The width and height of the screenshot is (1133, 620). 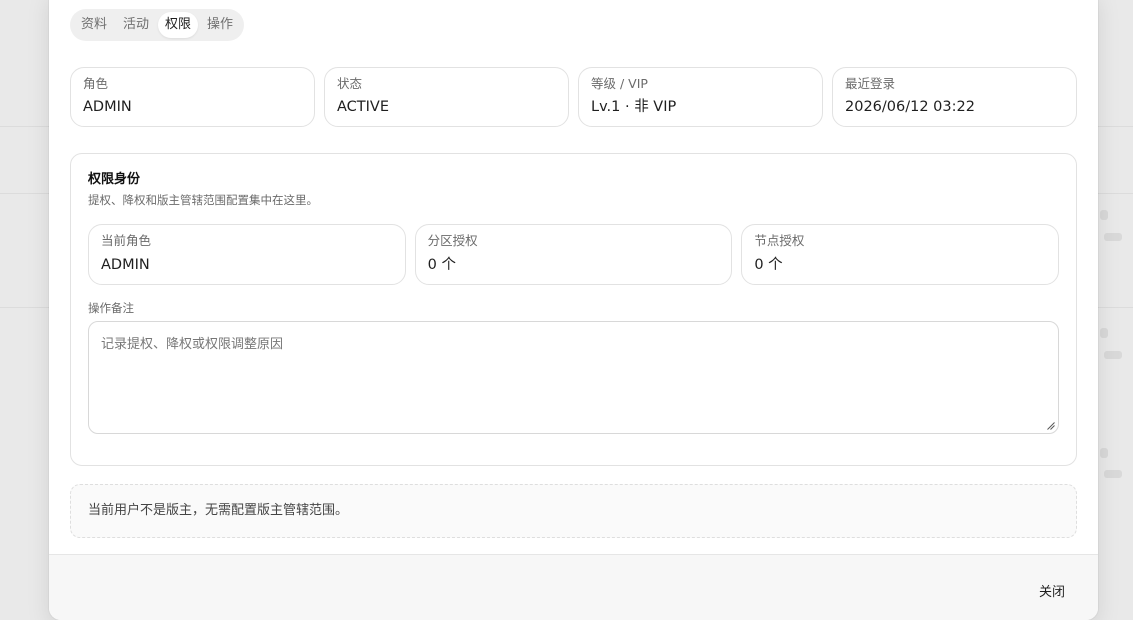 I want to click on section-grants-box: 分区授权 0 个, so click(x=573, y=254).